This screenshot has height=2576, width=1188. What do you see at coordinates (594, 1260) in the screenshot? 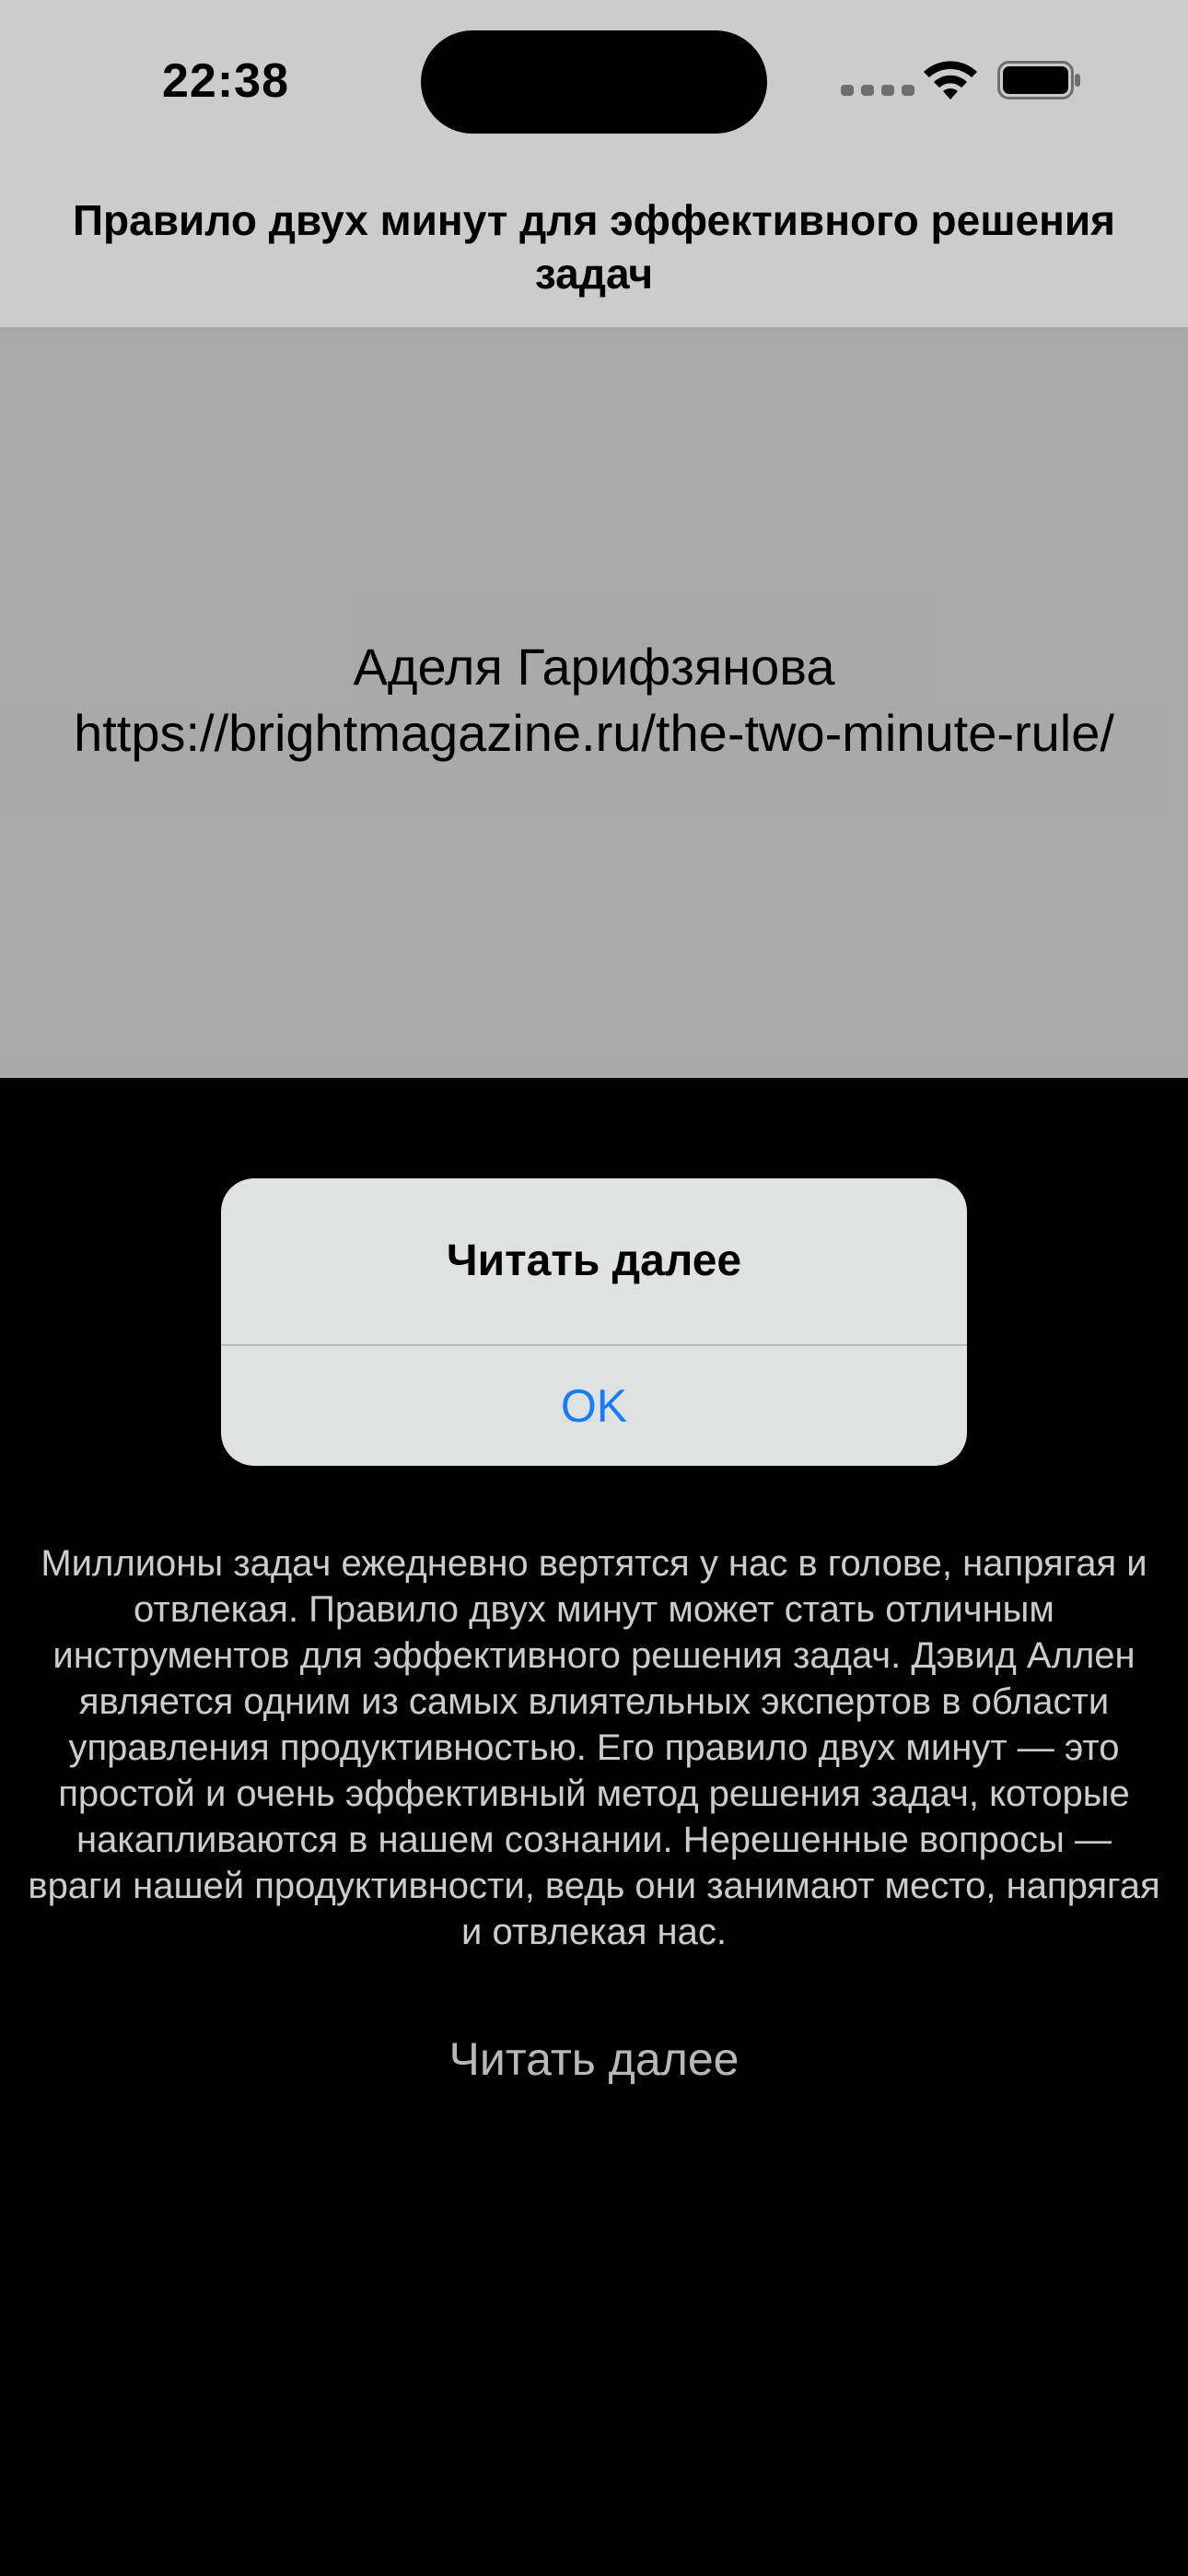
I see `alert-title: Читать далее` at bounding box center [594, 1260].